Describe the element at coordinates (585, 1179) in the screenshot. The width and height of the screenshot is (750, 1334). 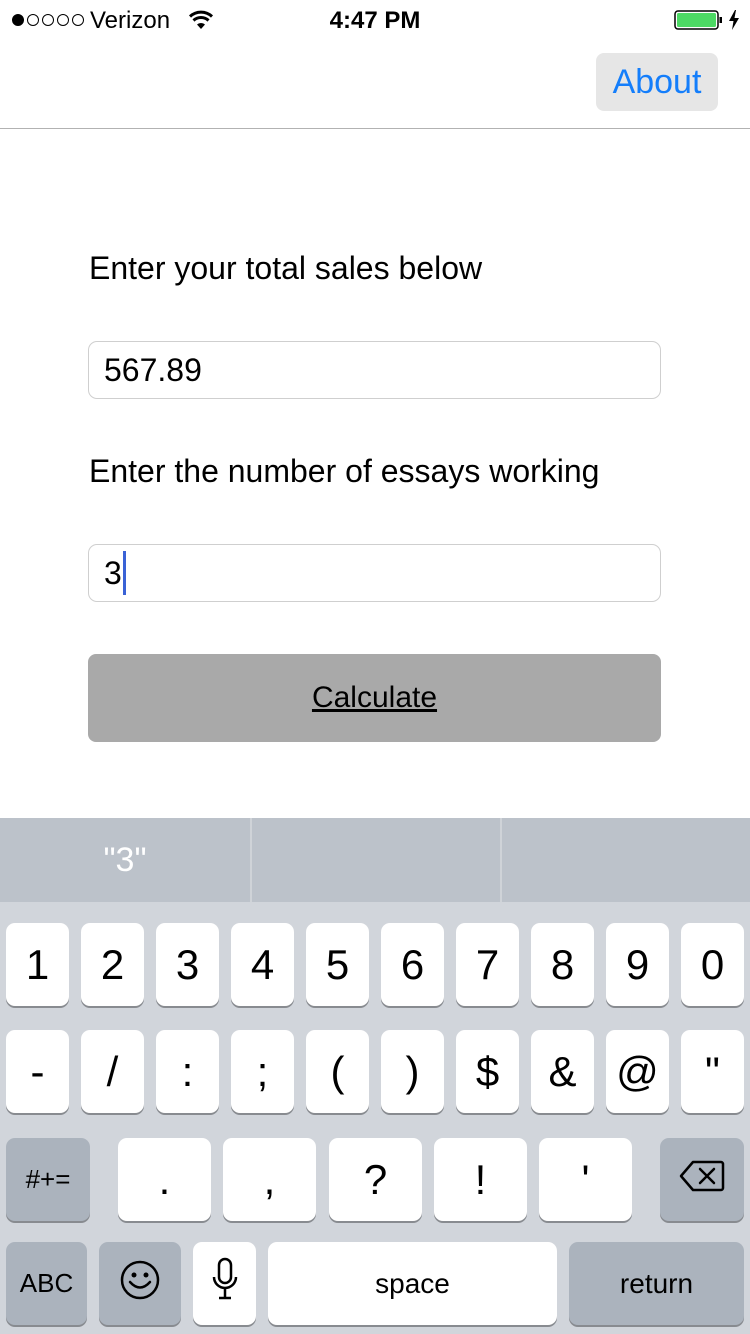
I see `key-apostrophe: '` at that location.